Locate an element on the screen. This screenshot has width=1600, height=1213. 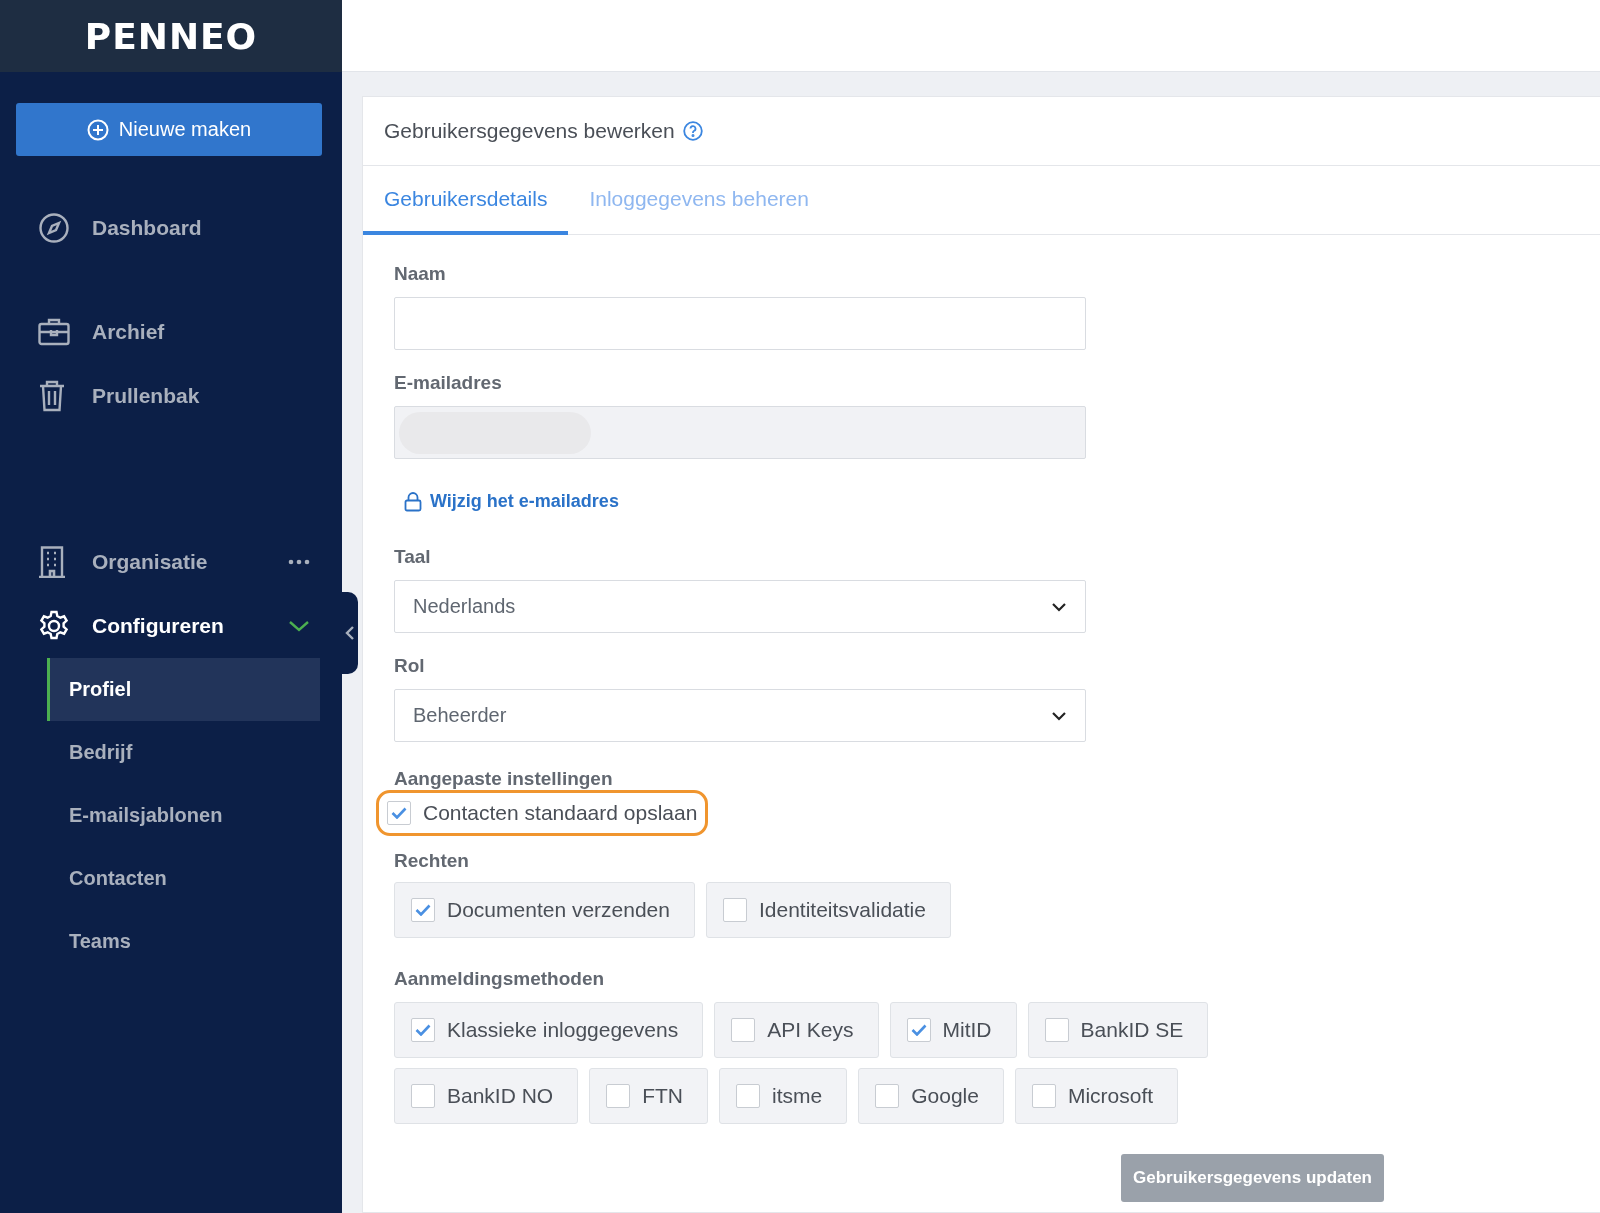
compass-icon is located at coordinates (54, 228).